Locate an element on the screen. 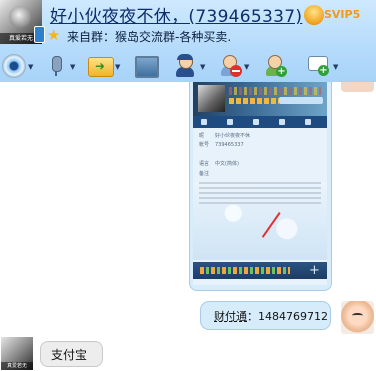  block-dropdown-icon: ▼ is located at coordinates (246, 67).